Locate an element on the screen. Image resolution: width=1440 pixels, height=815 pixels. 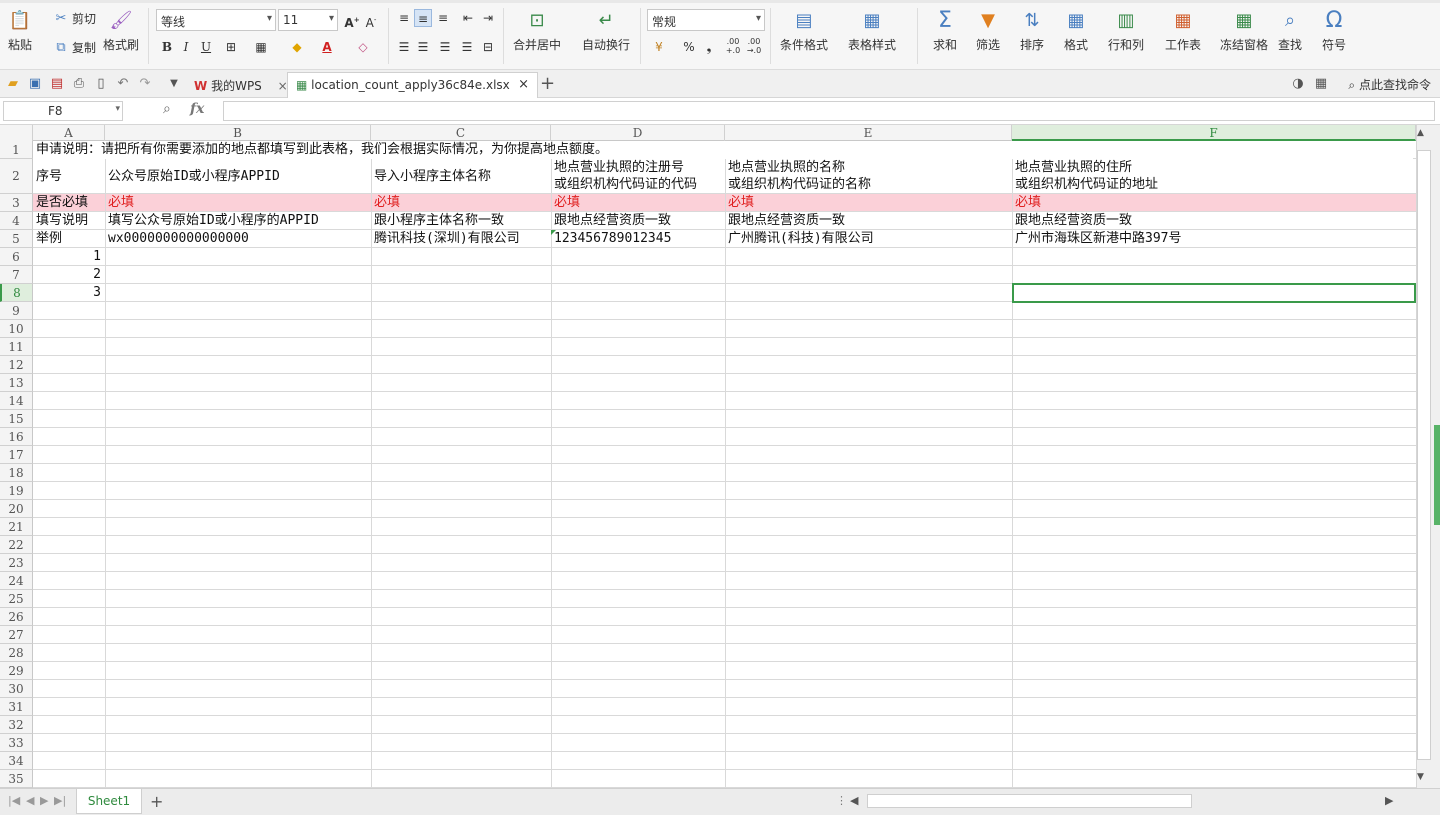
cell-style-icon: ▦ is located at coordinates (261, 47).